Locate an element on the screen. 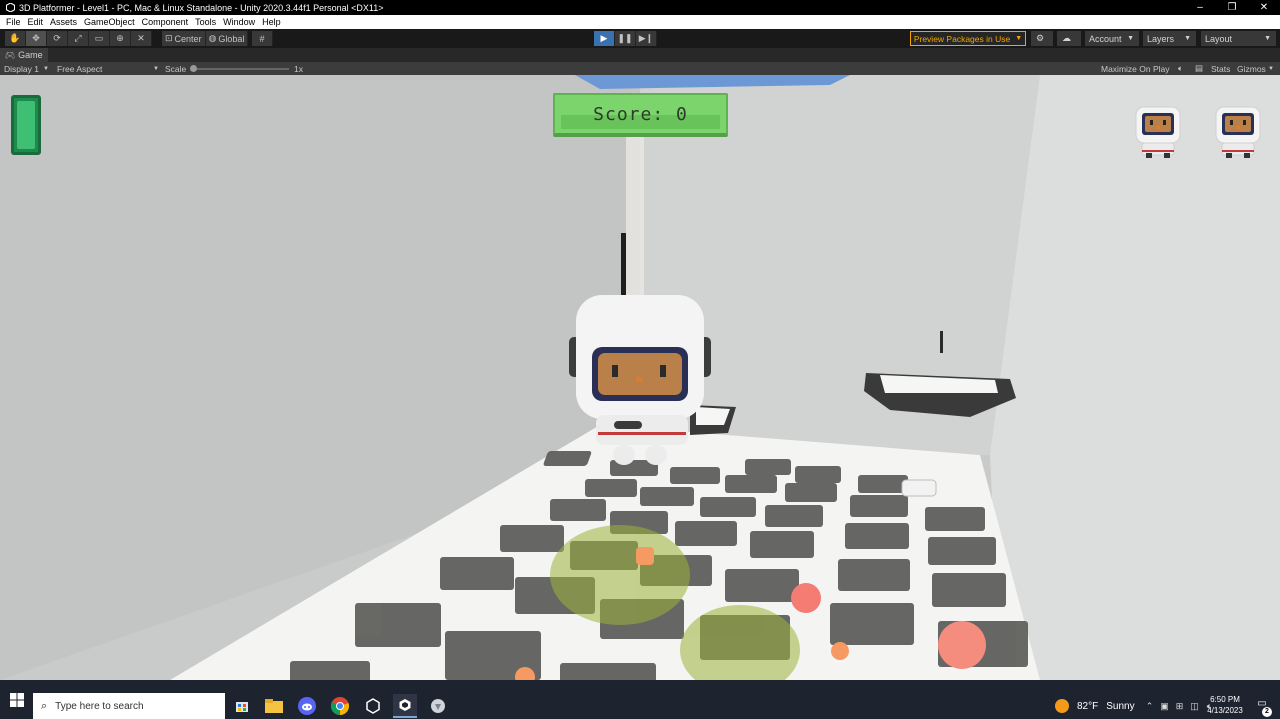 The image size is (1280, 719). notification-count: 2 is located at coordinates (1267, 712).